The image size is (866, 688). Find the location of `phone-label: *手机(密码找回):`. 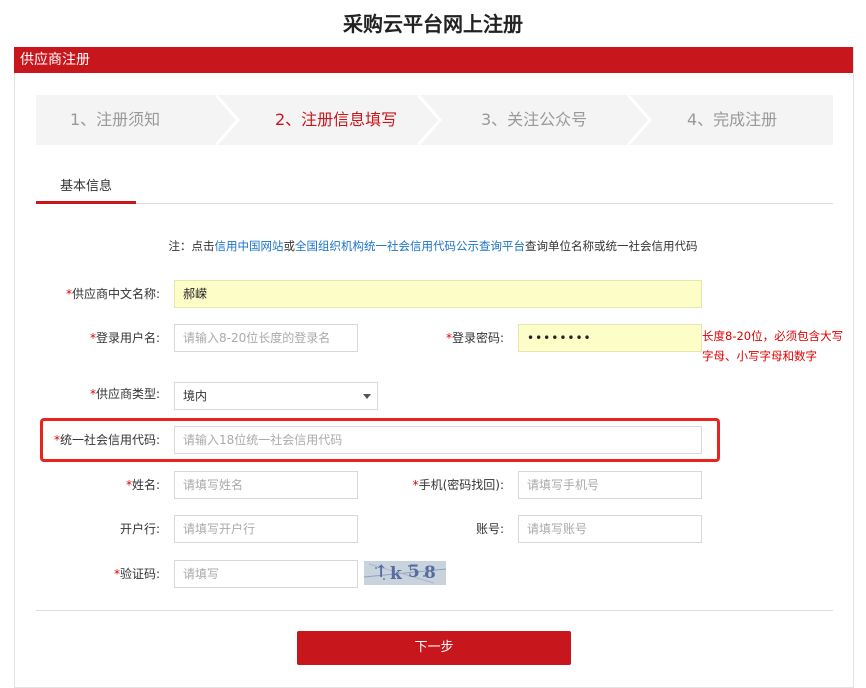

phone-label: *手机(密码找回): is located at coordinates (458, 485).